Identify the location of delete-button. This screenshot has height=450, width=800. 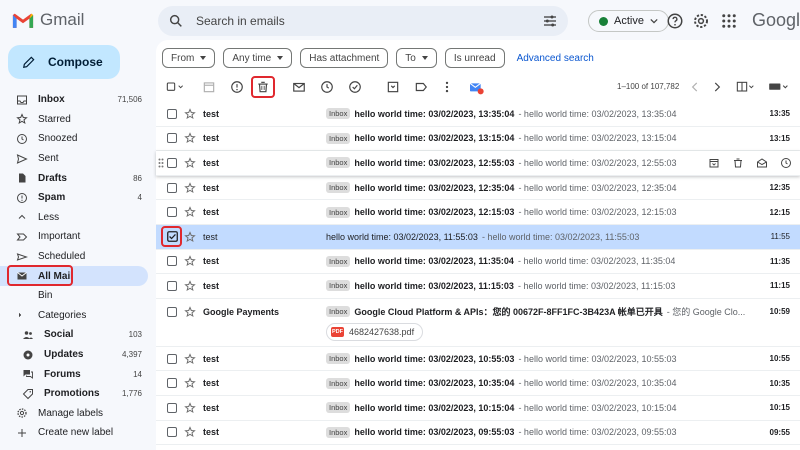
(263, 87).